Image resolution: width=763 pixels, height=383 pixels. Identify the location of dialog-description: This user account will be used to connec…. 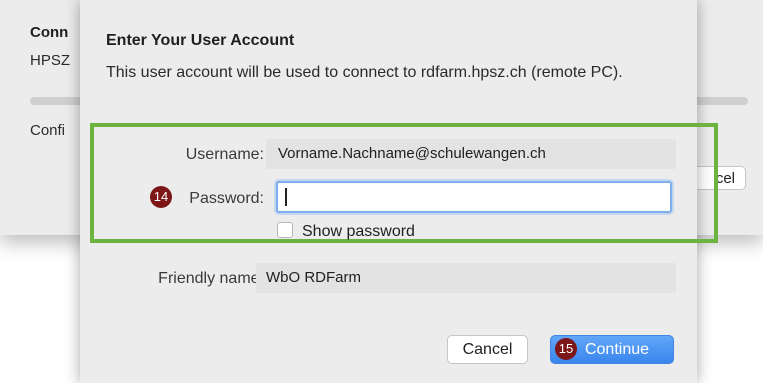
(364, 72).